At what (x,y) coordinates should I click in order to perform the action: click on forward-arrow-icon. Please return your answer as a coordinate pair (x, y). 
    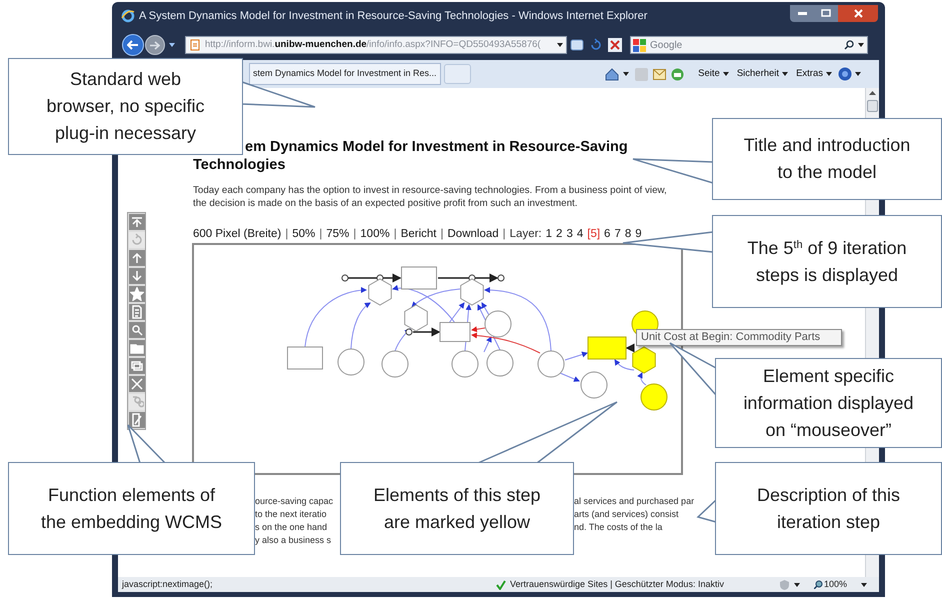
    Looking at the image, I should click on (155, 45).